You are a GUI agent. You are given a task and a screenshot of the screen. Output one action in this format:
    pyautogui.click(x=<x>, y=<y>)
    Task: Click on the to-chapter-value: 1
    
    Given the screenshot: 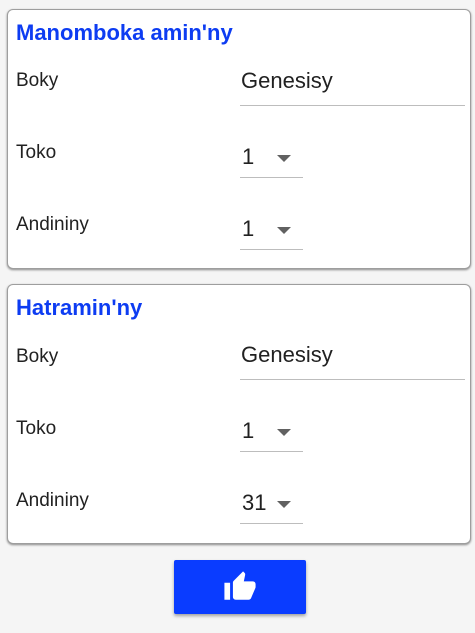 What is the action you would take?
    pyautogui.click(x=248, y=430)
    